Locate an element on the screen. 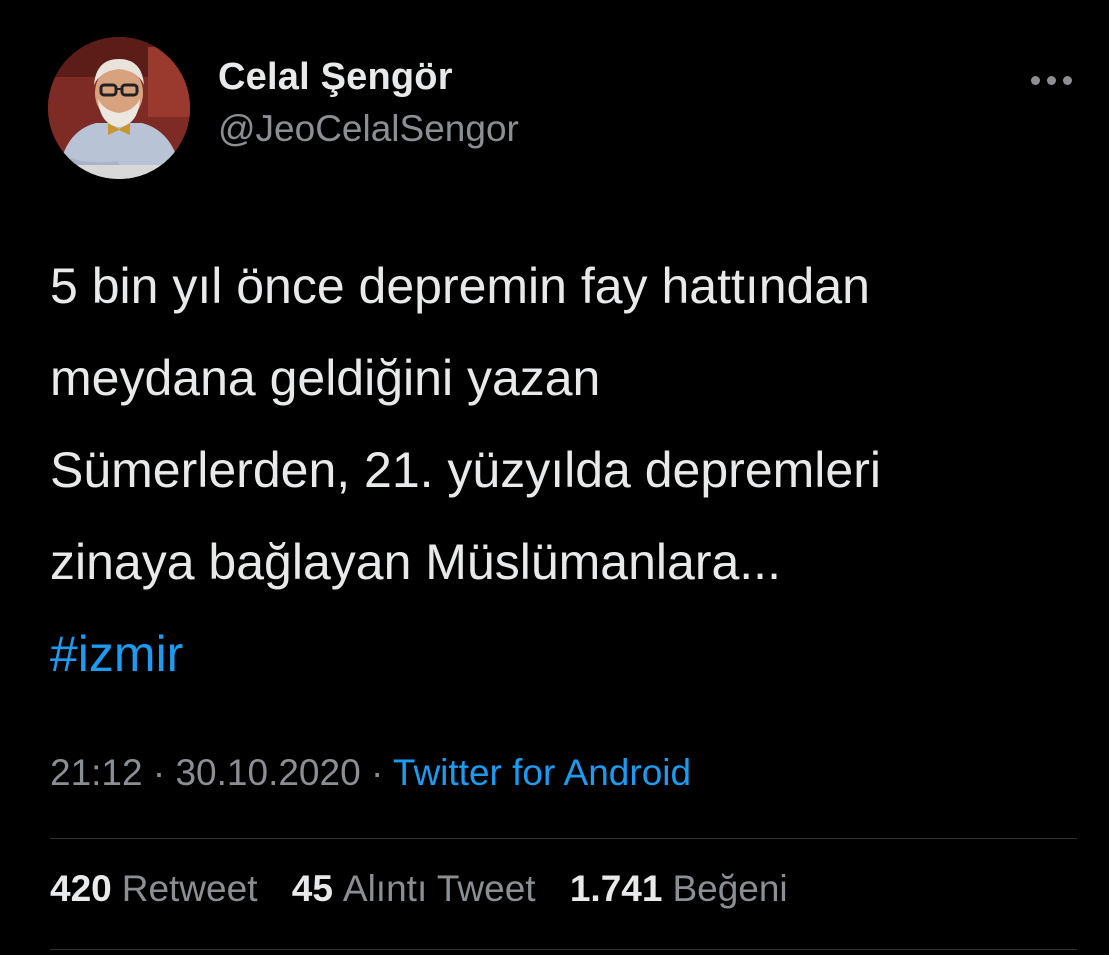 The height and width of the screenshot is (955, 1109). hashtag-link: #izmir is located at coordinates (565, 654).